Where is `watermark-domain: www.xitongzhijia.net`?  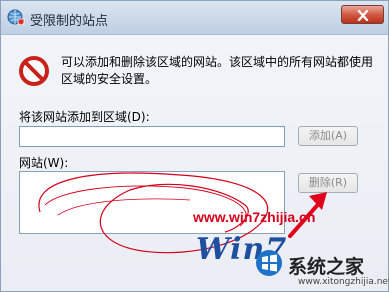
watermark-domain: www.xitongzhijia.net is located at coordinates (343, 282).